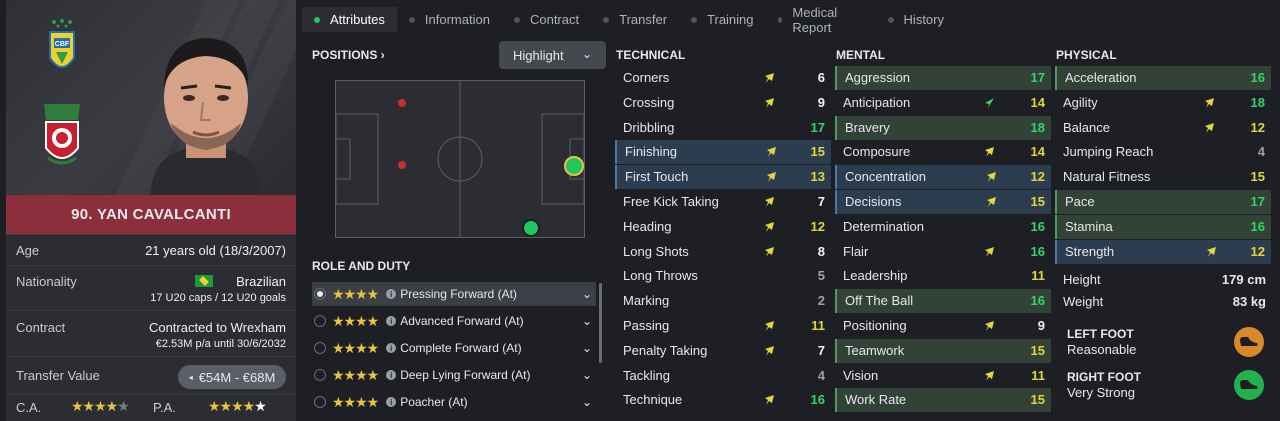  Describe the element at coordinates (361, 266) in the screenshot. I see `role-duty-heading: ROLE AND DUTY` at that location.